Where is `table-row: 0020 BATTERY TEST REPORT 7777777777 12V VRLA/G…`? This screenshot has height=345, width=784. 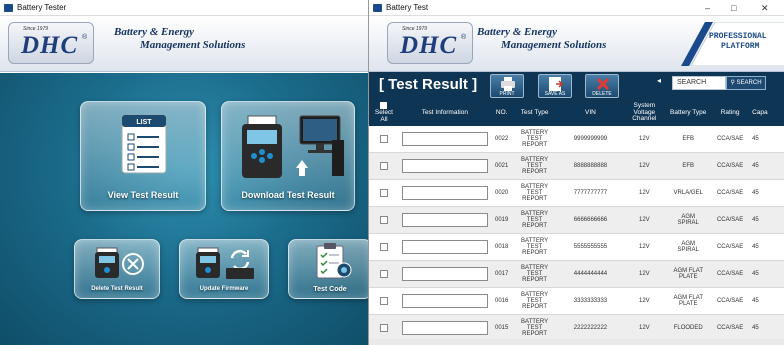 table-row: 0020 BATTERY TEST REPORT 7777777777 12V VRLA/G… is located at coordinates (576, 193).